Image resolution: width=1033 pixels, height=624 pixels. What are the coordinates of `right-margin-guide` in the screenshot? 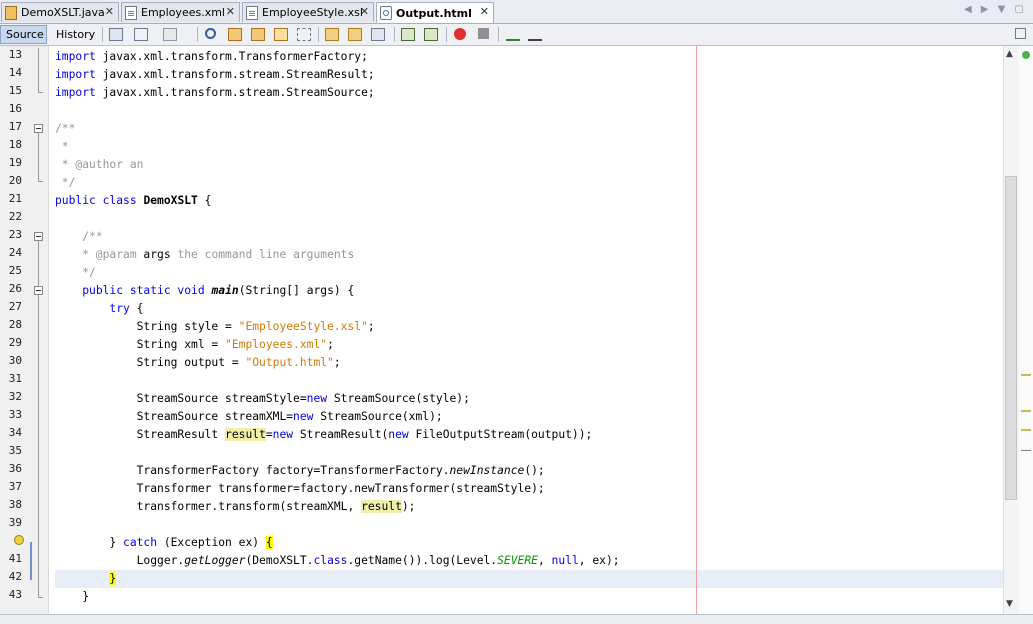 It's located at (696, 330).